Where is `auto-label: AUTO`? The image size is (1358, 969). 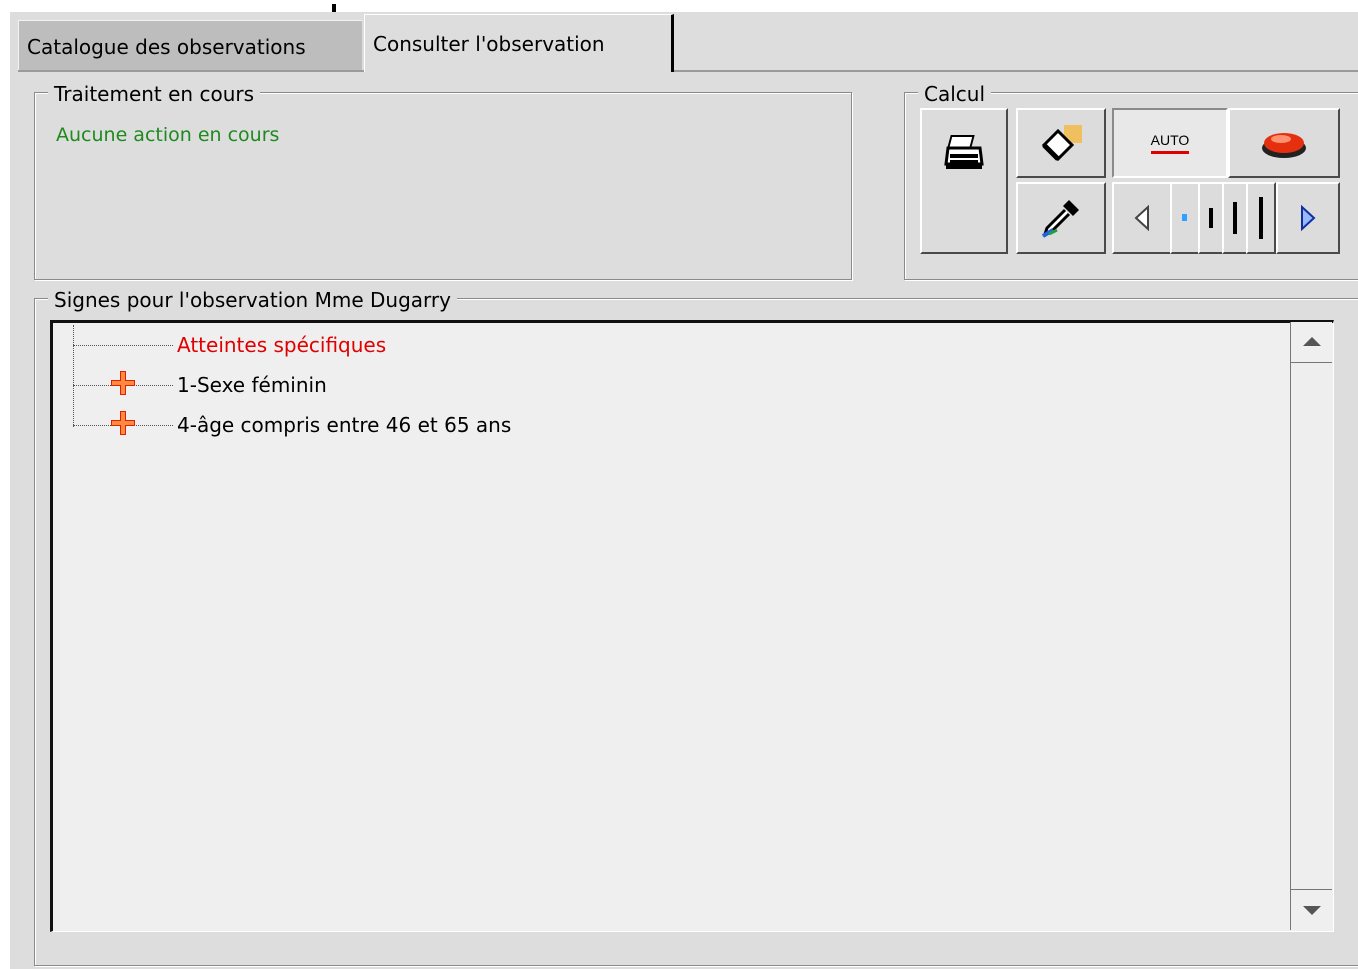
auto-label: AUTO is located at coordinates (1170, 139).